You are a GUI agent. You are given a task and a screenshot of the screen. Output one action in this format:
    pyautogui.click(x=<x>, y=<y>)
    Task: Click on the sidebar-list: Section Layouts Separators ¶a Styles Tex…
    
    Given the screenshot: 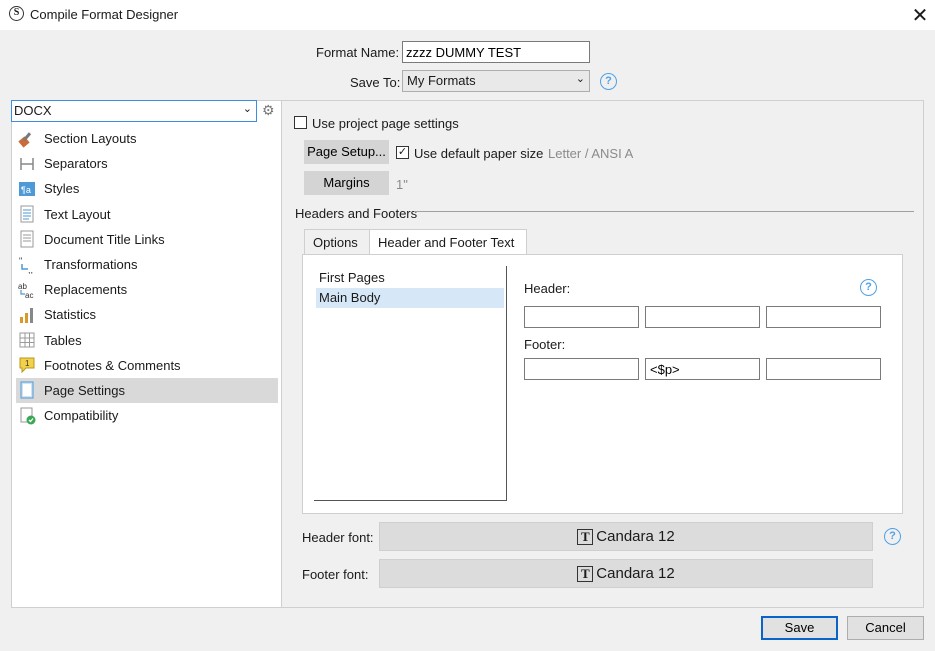 What is the action you would take?
    pyautogui.click(x=147, y=277)
    